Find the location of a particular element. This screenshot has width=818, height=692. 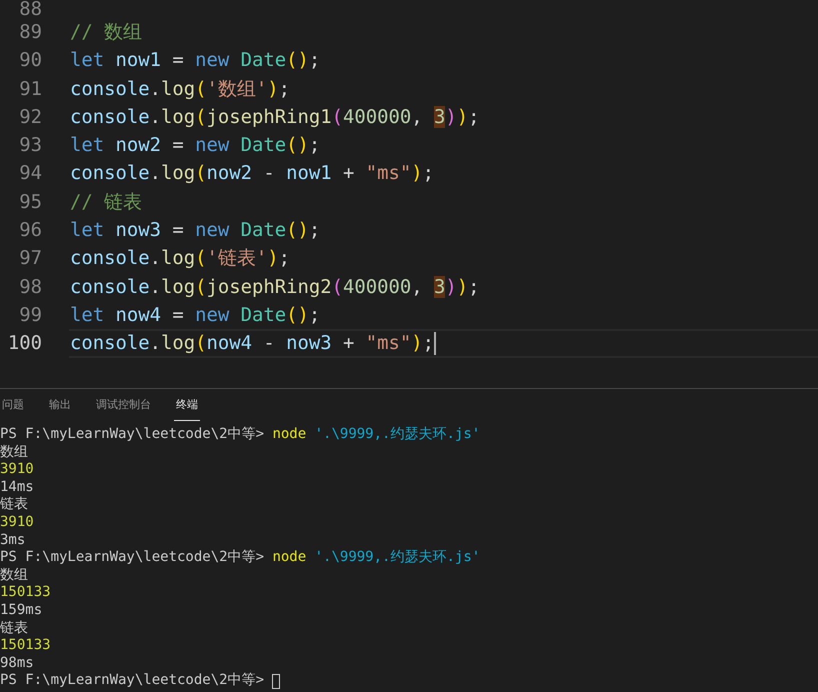

code-line: console.log(josephRing1(400000, 3)); is located at coordinates (275, 117).